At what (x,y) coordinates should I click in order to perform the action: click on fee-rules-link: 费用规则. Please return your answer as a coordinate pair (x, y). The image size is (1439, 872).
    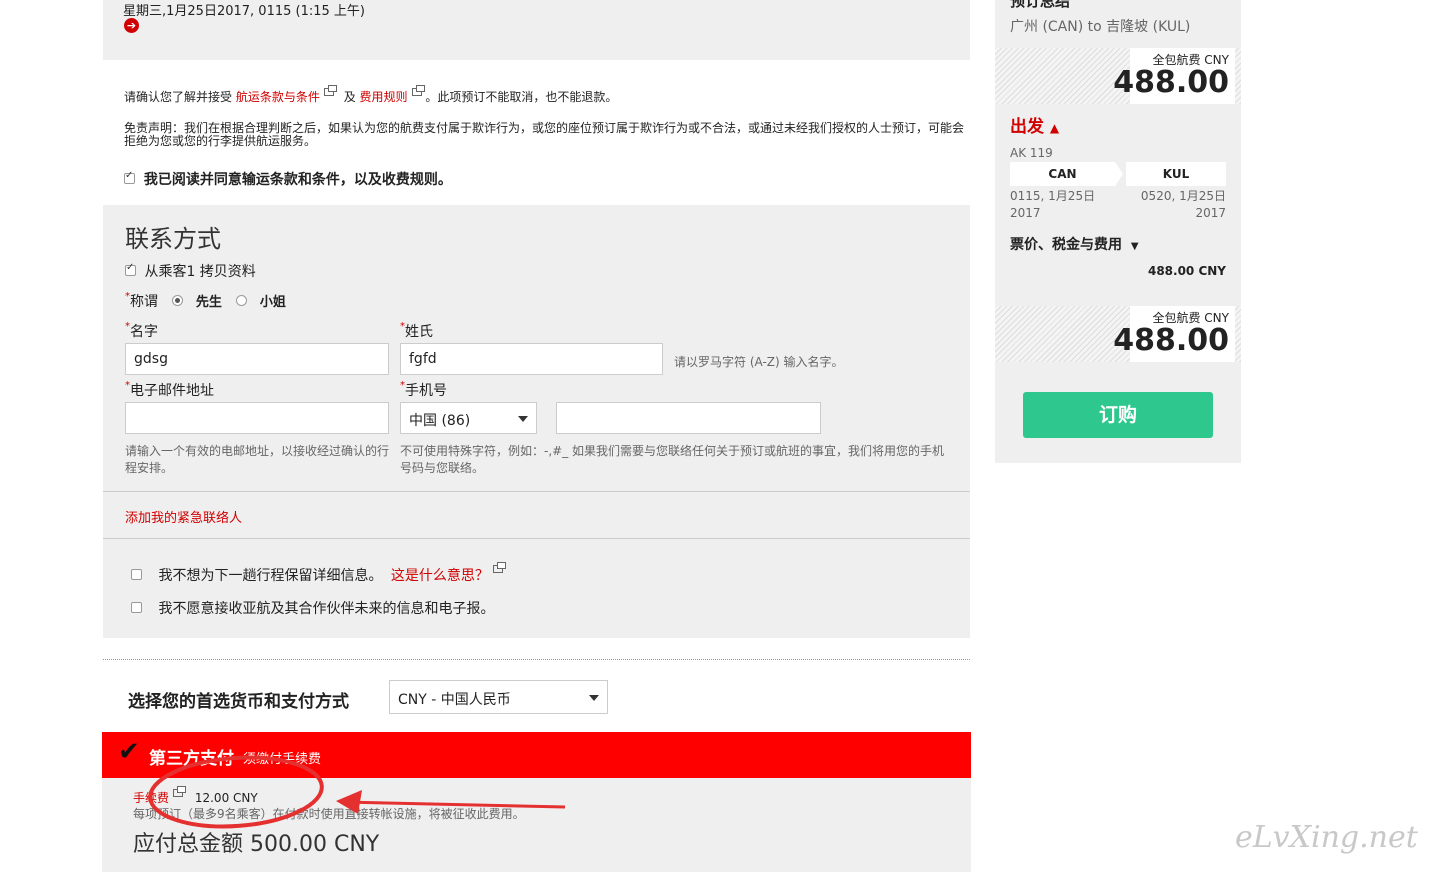
    Looking at the image, I should click on (384, 97).